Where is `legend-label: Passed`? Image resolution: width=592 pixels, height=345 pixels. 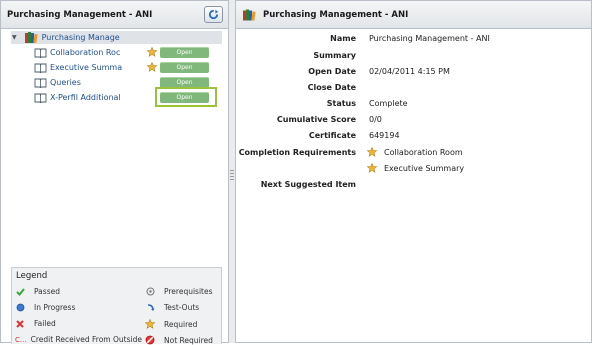 legend-label: Passed is located at coordinates (47, 291).